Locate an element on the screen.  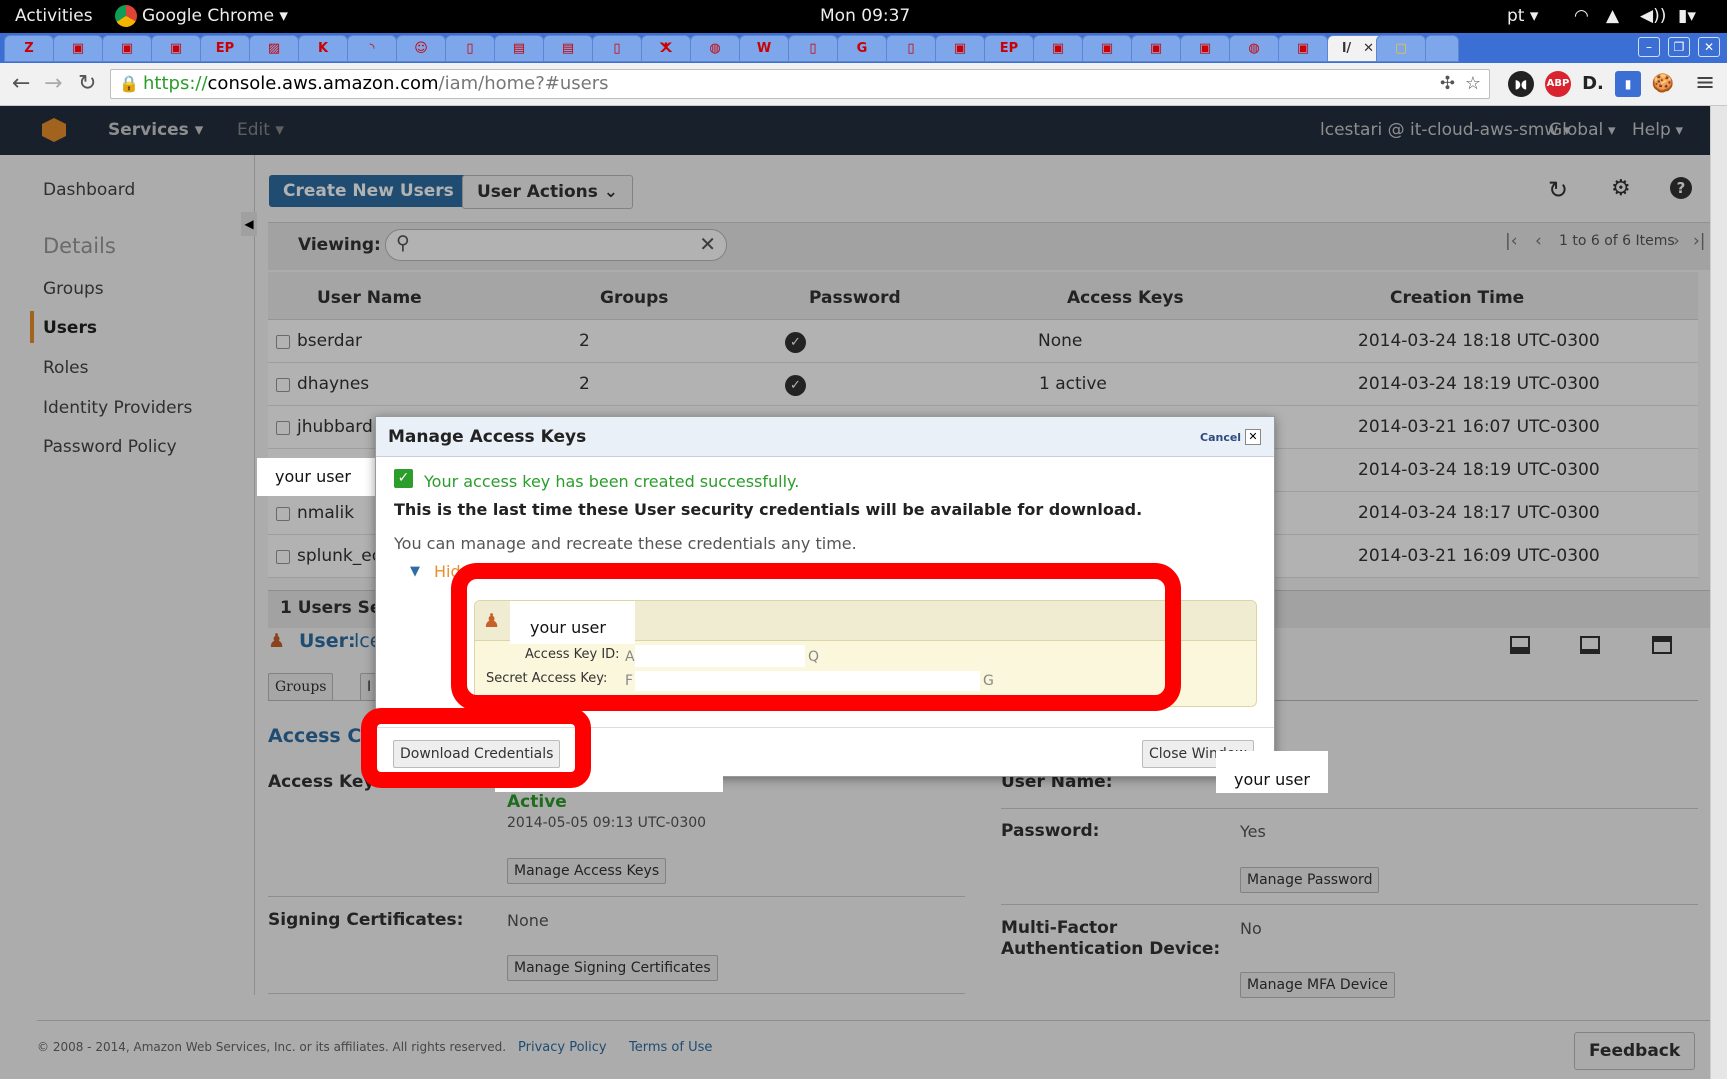
tab-favicon-icon: Z is located at coordinates (29, 48).